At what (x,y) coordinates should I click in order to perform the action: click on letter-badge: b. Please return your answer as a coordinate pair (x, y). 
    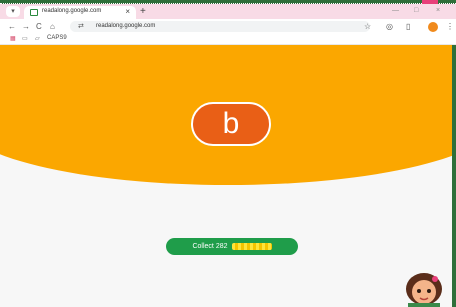
    Looking at the image, I should click on (231, 124).